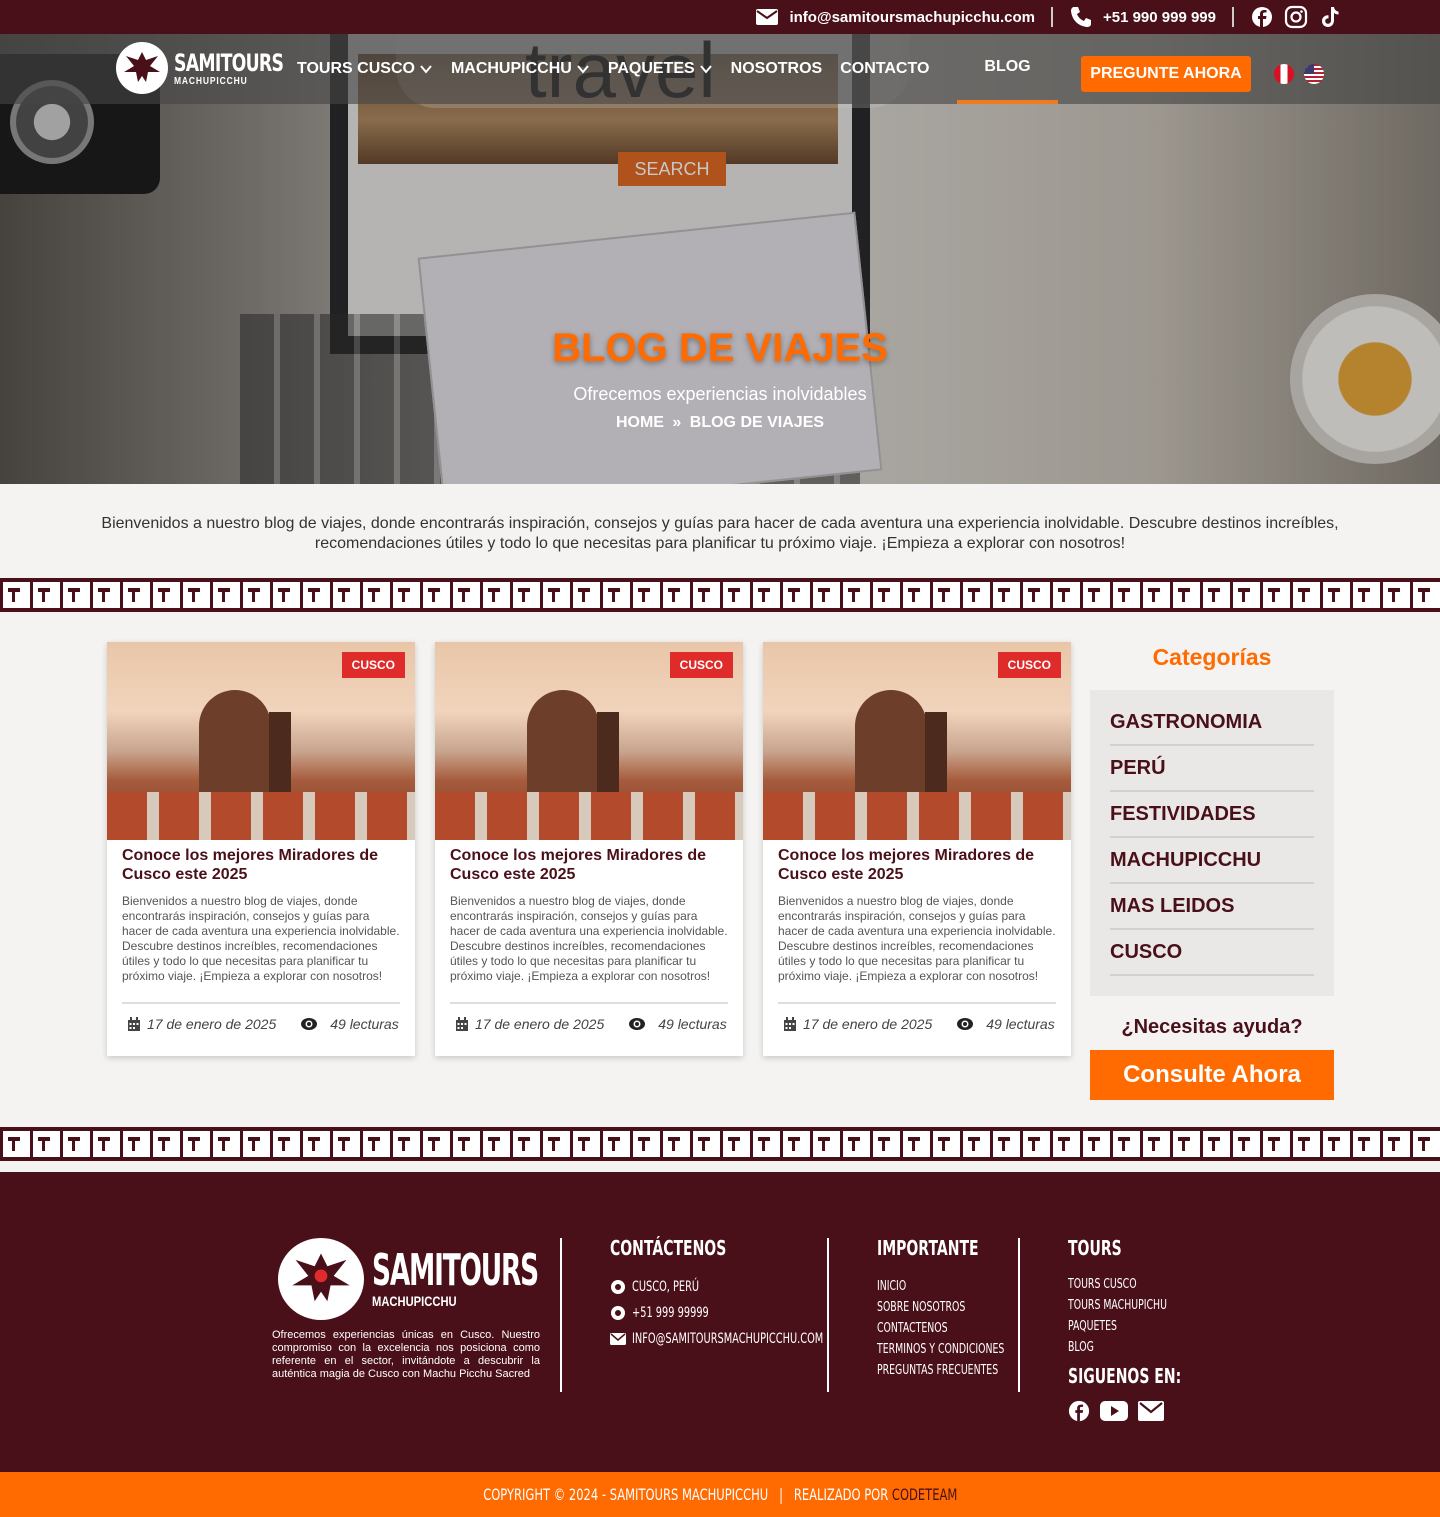  I want to click on greek-key-border, so click(720, 1144).